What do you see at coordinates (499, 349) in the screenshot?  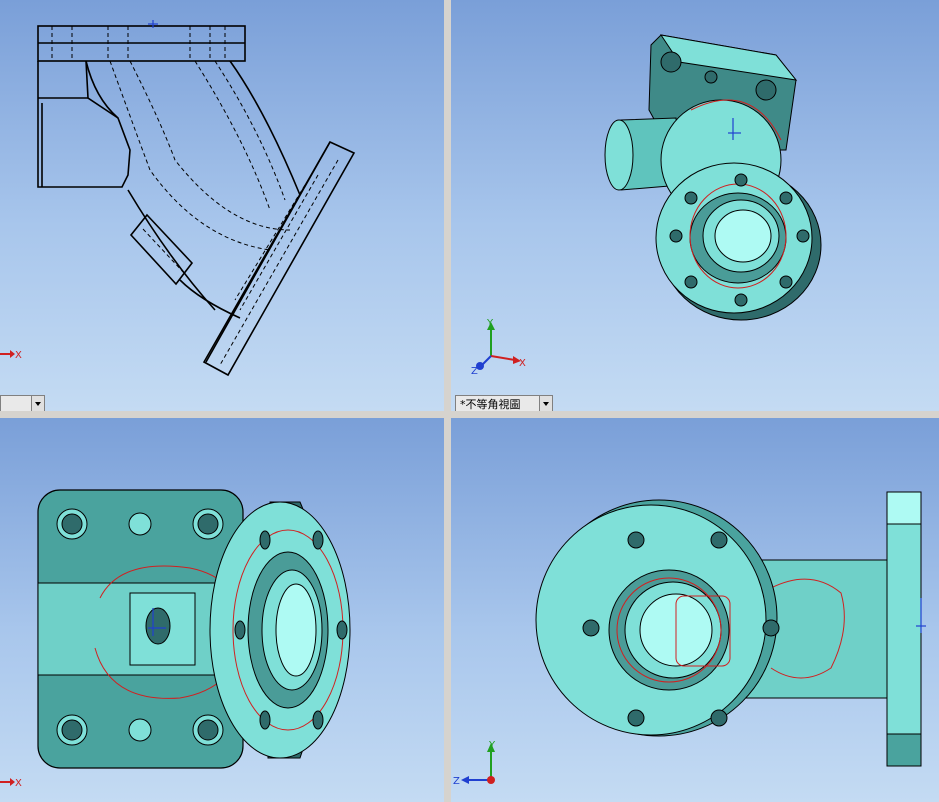 I see `coordinate-triad-icon: Y X Z` at bounding box center [499, 349].